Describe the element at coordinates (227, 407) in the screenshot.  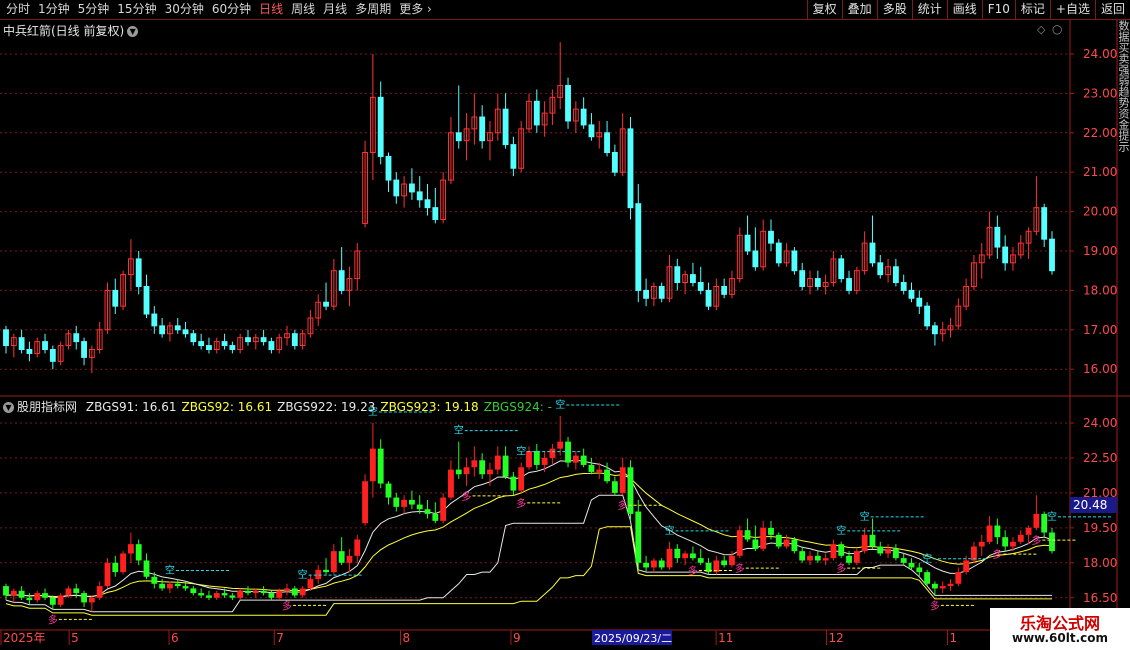
I see `legend-item-1: ZBGS92: 16.61` at that location.